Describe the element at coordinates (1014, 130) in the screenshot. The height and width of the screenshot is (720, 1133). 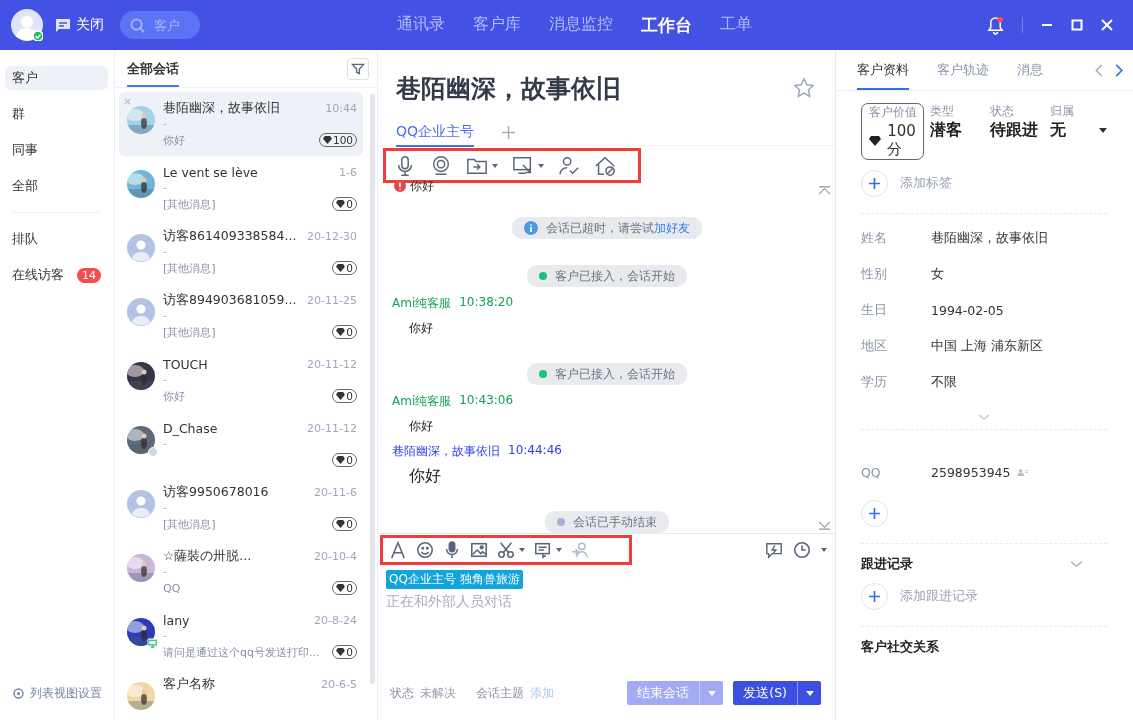
I see `summary-value: 待跟进` at that location.